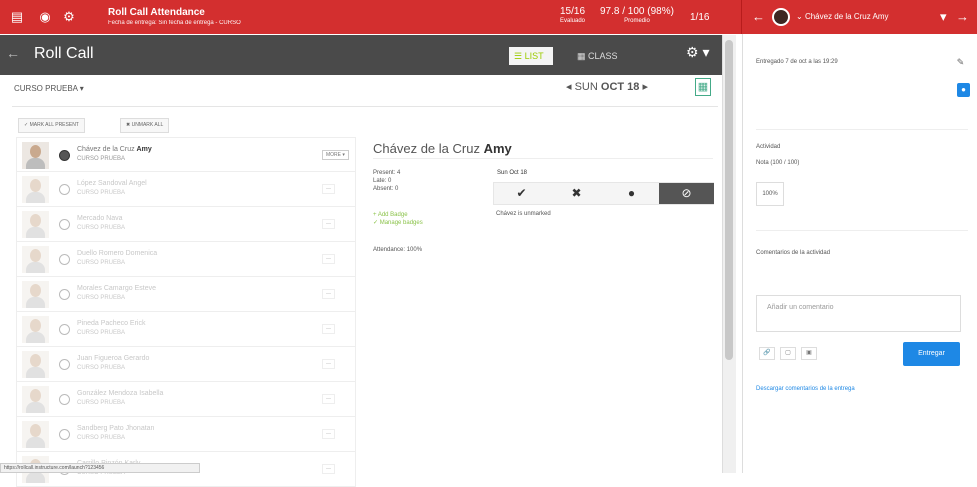 Image resolution: width=977 pixels, height=487 pixels. I want to click on edit-icon: ✎, so click(960, 62).